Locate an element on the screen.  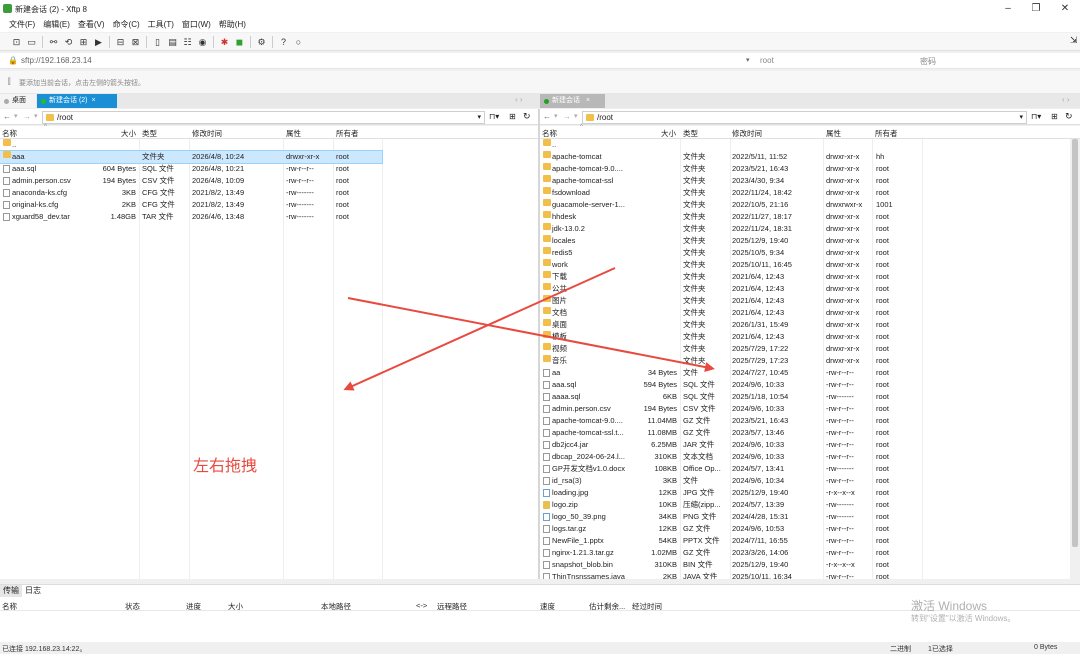
col-transfer-progress: 进度 is located at coordinates (193, 606).